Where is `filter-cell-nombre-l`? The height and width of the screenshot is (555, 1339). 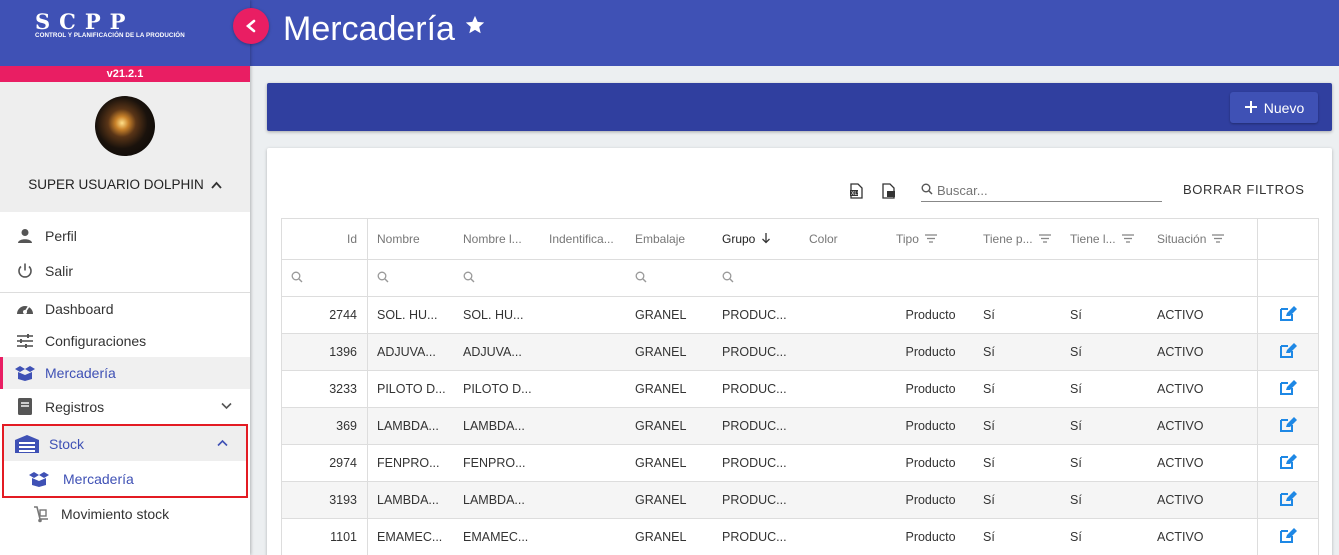 filter-cell-nombre-l is located at coordinates (497, 278).